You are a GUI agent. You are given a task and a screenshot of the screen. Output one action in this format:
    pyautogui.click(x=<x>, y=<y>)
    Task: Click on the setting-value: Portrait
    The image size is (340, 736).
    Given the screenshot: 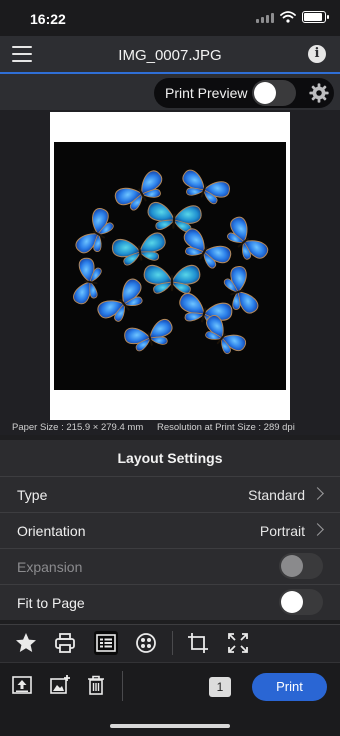 What is the action you would take?
    pyautogui.click(x=282, y=531)
    